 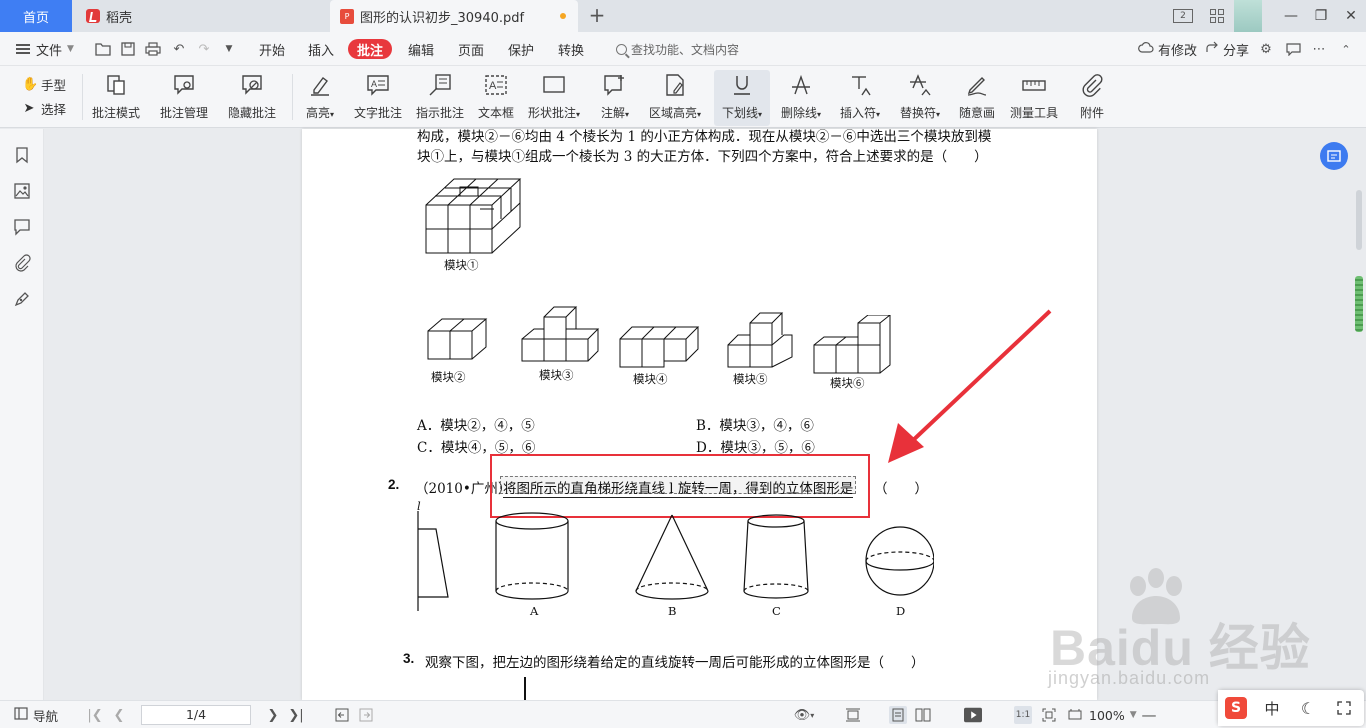 I want to click on underline-button: 下划线▾, so click(x=742, y=98).